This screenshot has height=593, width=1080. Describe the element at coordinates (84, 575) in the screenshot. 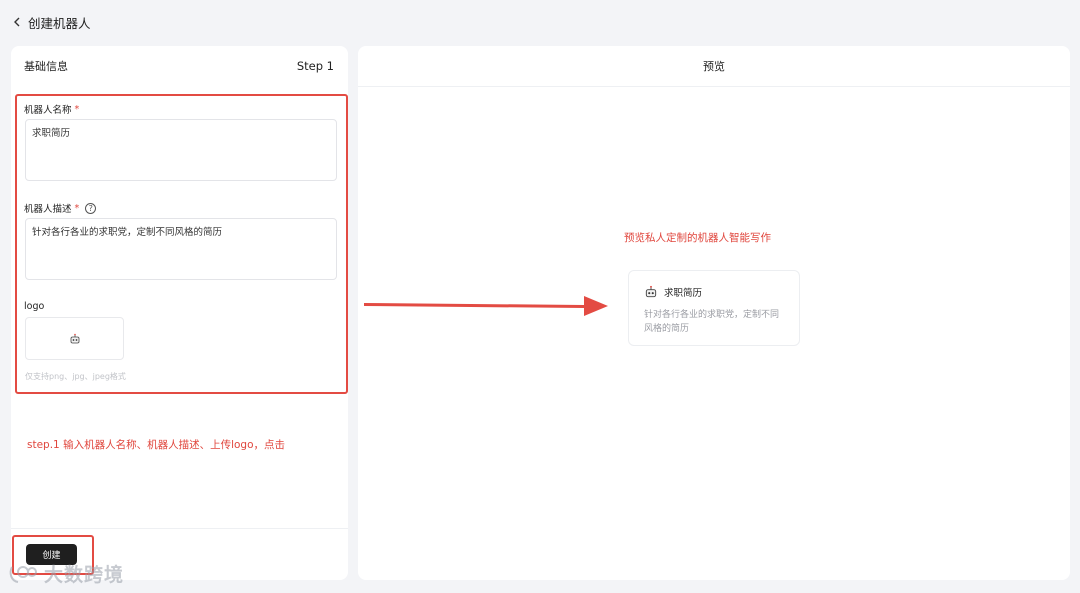

I see `watermark-text: 大数跨境` at that location.